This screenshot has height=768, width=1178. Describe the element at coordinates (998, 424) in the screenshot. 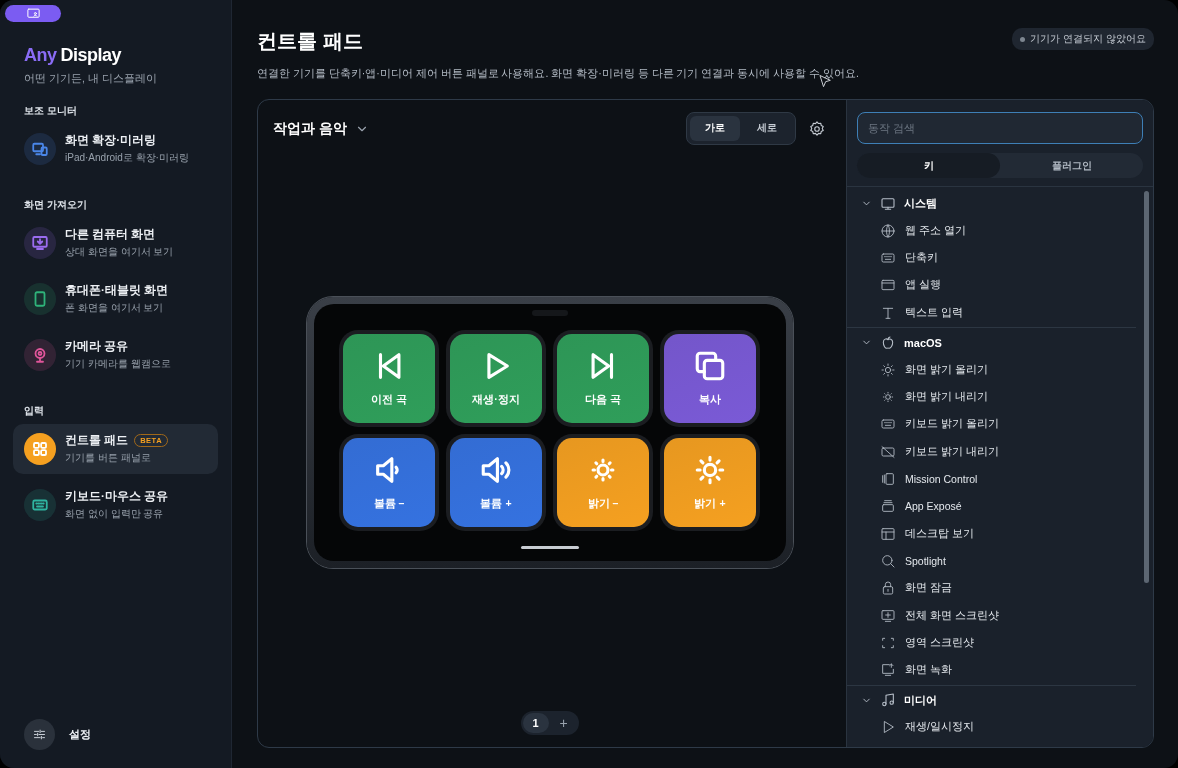

I see `action-item: 키보드 밝기 올리기` at that location.